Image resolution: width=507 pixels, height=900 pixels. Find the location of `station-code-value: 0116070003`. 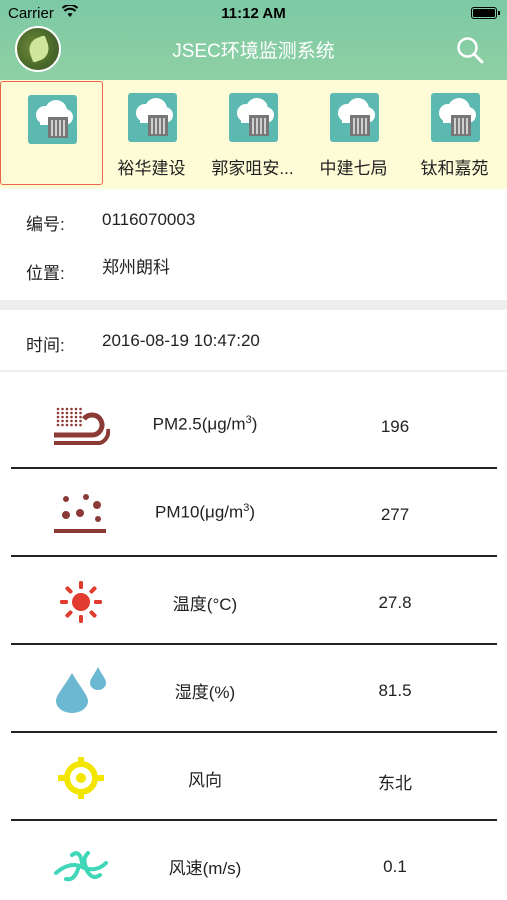

station-code-value: 0116070003 is located at coordinates (149, 219).